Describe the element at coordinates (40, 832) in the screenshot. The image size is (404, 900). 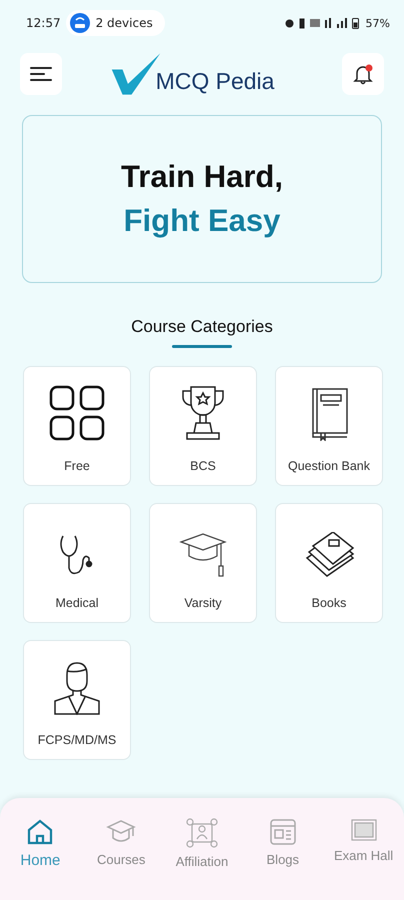
I see `home-icon` at that location.